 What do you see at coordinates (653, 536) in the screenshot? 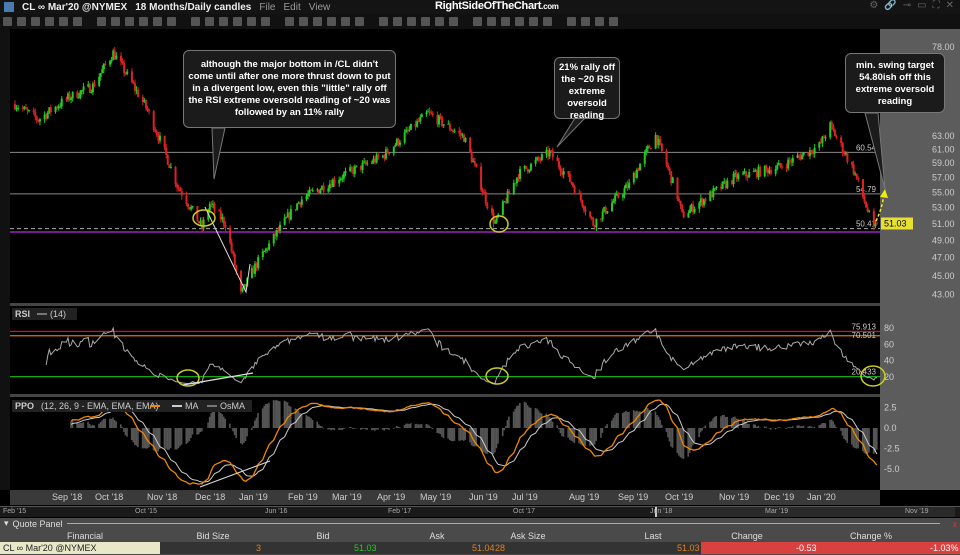
I see `column-header: Last` at bounding box center [653, 536].